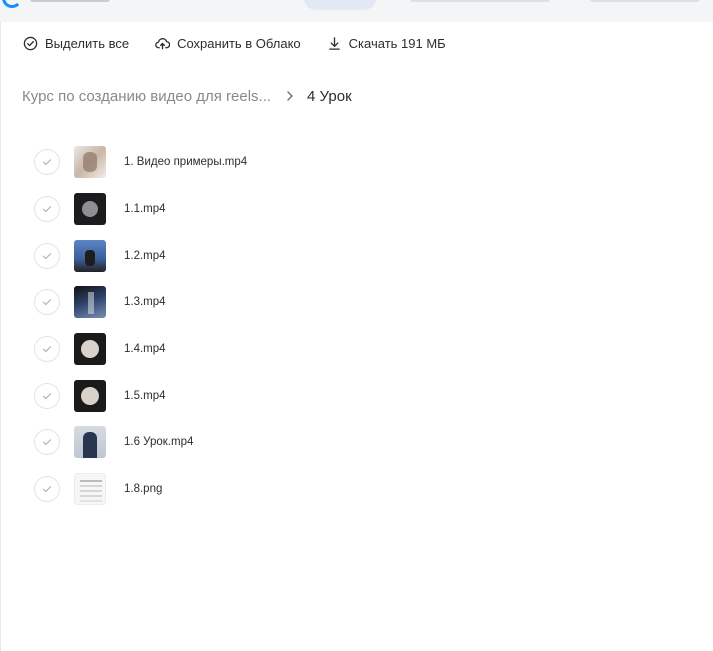 Image resolution: width=713 pixels, height=651 pixels. Describe the element at coordinates (354, 162) in the screenshot. I see `list-item: 1. Видео примеры.mp4` at that location.